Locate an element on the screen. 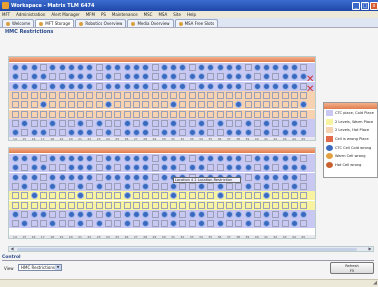 This screenshot has height=287, width=378. menu-item-site: Site is located at coordinates (177, 14).